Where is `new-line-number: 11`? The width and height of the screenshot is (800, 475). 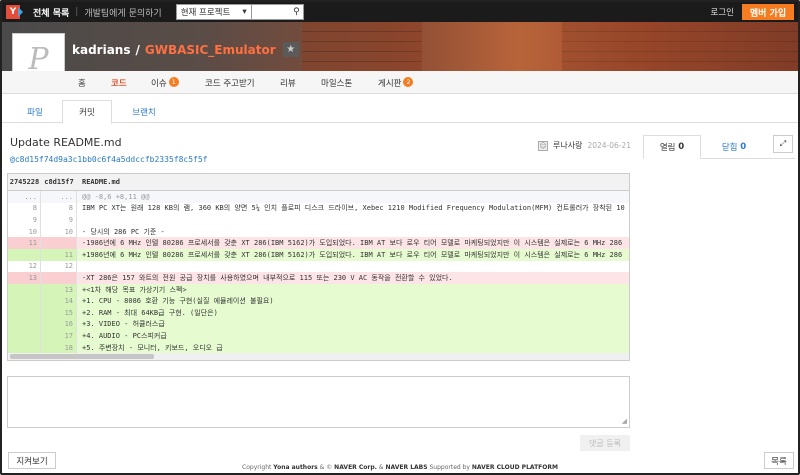 new-line-number: 11 is located at coordinates (59, 254).